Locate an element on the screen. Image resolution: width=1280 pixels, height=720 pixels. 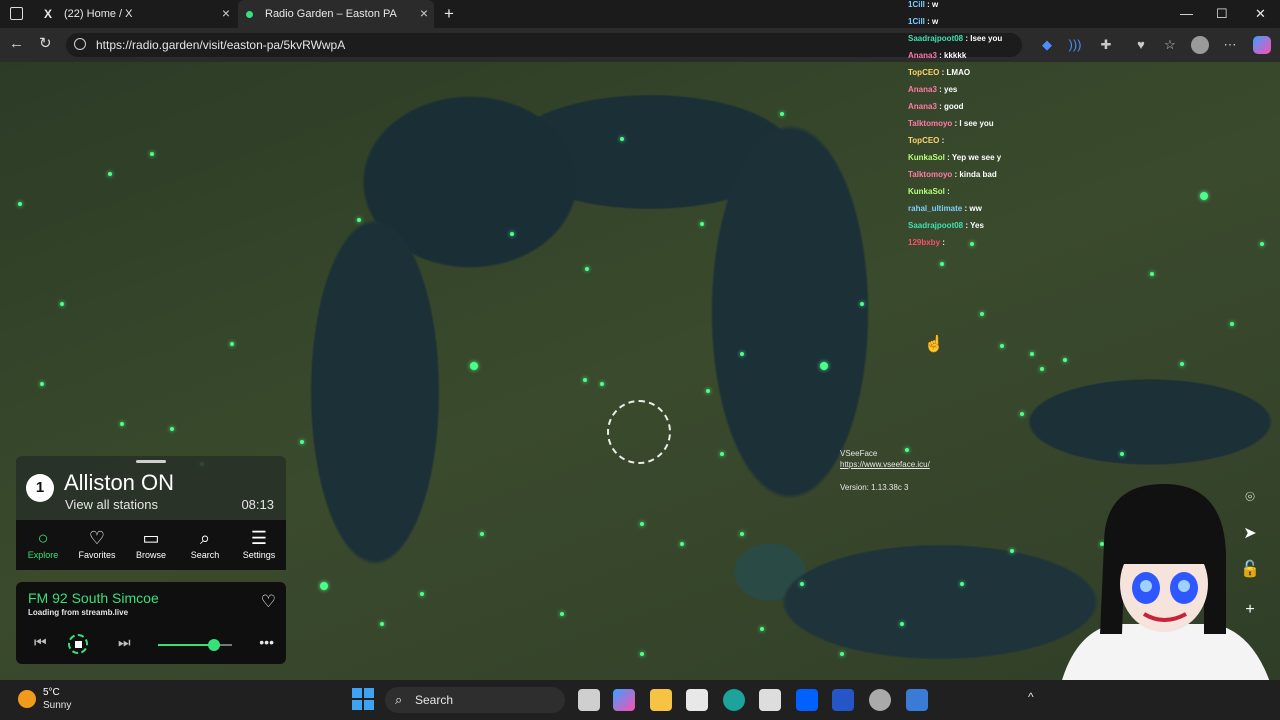
place-card: 1 Alliston ON View all stations 08:13 is located at coordinates (151, 488).